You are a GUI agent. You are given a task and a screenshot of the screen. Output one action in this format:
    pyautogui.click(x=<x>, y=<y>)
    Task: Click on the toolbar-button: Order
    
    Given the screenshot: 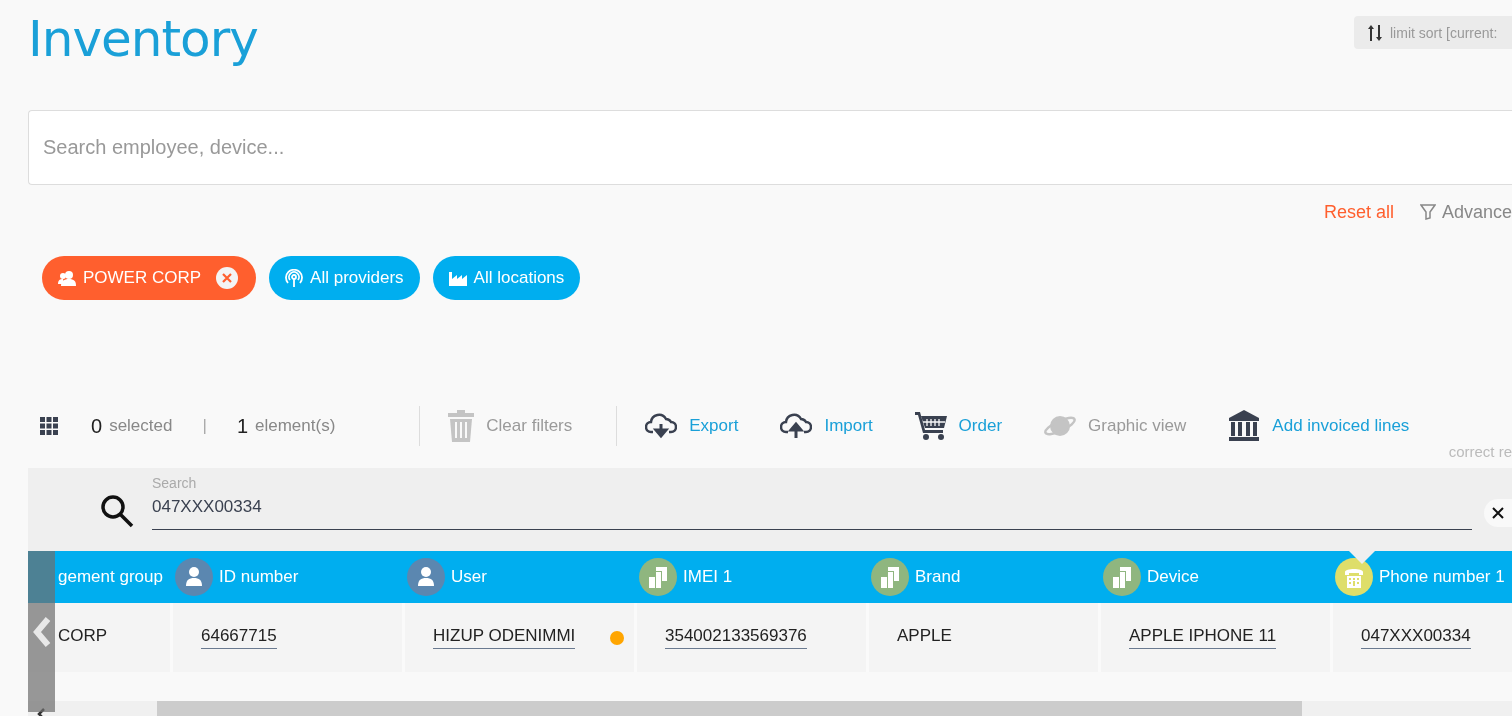 What is the action you would take?
    pyautogui.click(x=958, y=426)
    